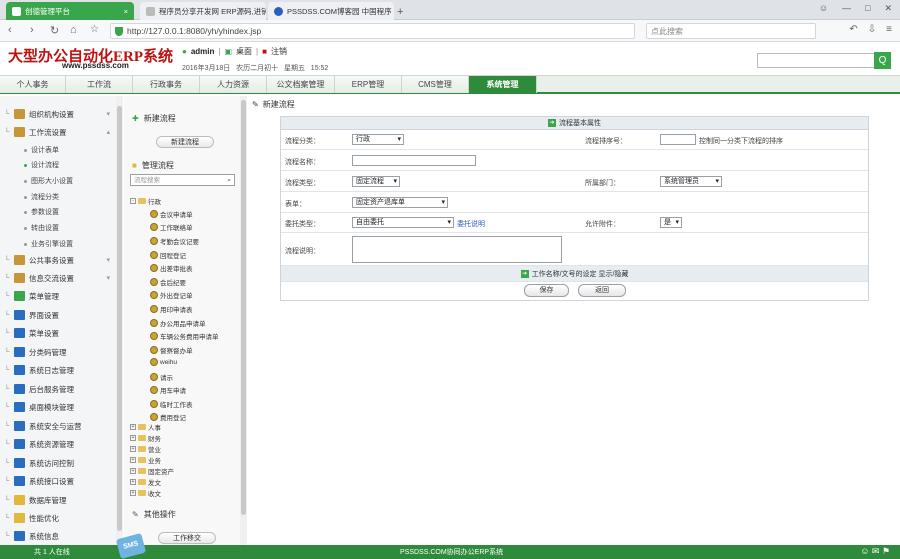 The width and height of the screenshot is (900, 559). What do you see at coordinates (58, 426) in the screenshot?
I see `sidebar-item-security: └ 系统安全与运营` at bounding box center [58, 426].